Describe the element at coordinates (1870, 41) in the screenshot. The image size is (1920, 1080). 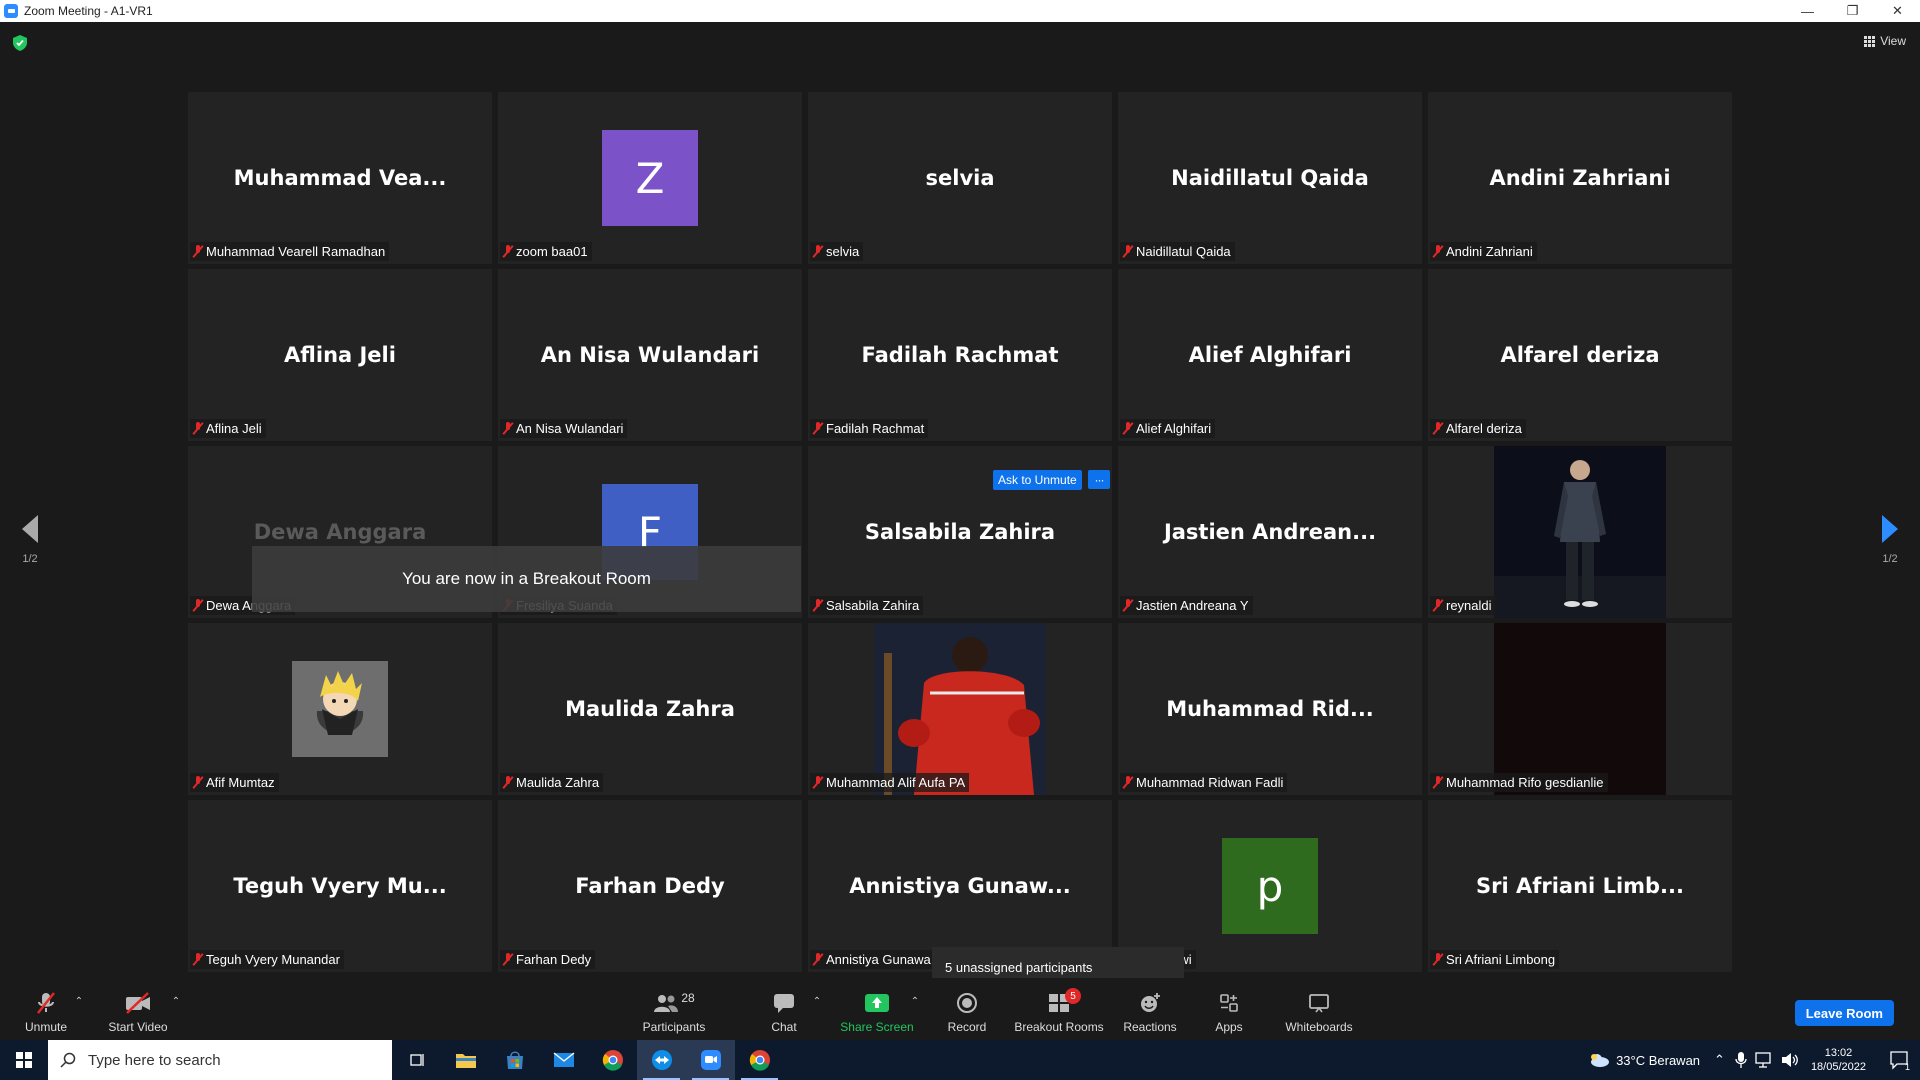
I see `grid-view-icon` at that location.